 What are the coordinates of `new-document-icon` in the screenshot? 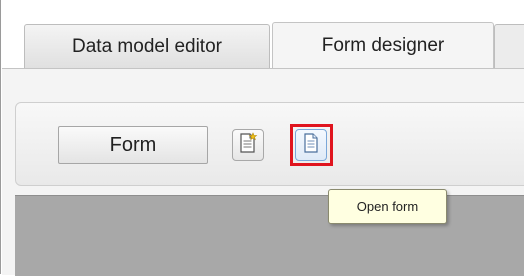 It's located at (248, 145).